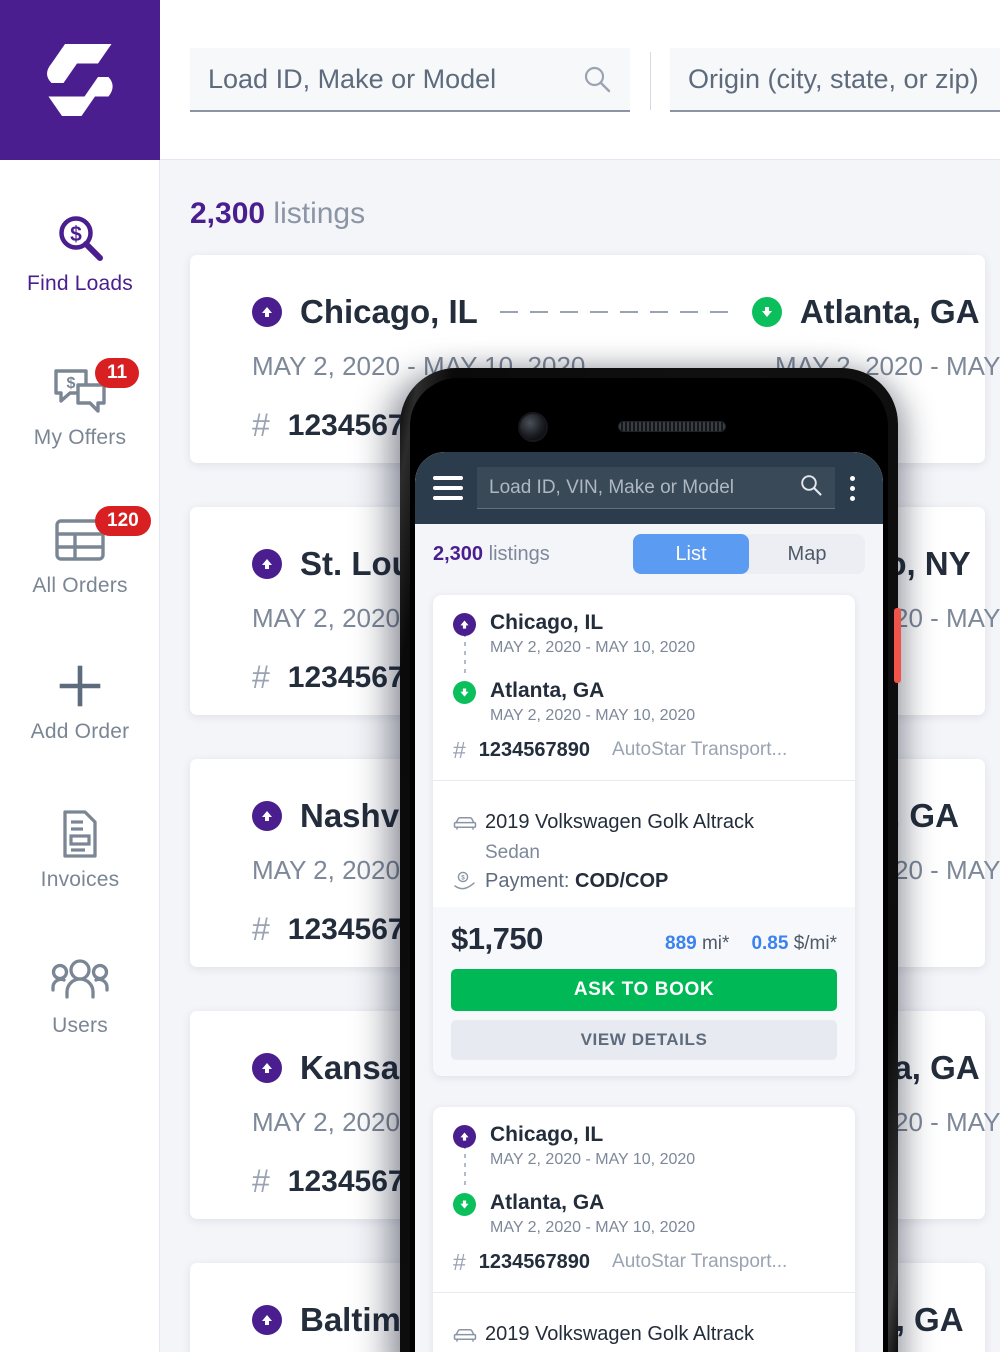 Image resolution: width=1000 pixels, height=1352 pixels. I want to click on sidebar-item-users: Users, so click(80, 995).